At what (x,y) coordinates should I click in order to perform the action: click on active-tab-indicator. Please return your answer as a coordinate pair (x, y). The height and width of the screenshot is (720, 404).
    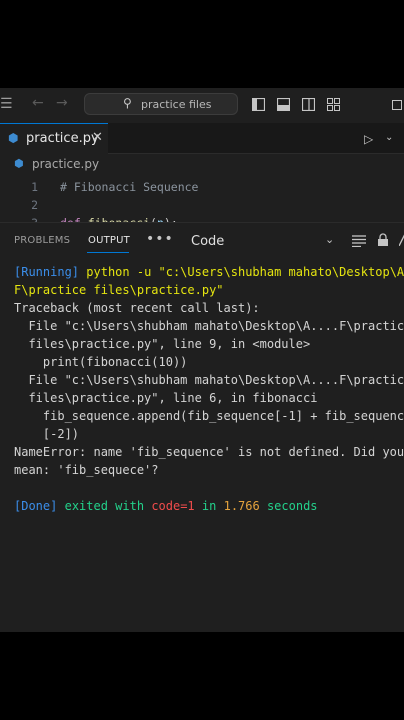
    Looking at the image, I should click on (108, 252).